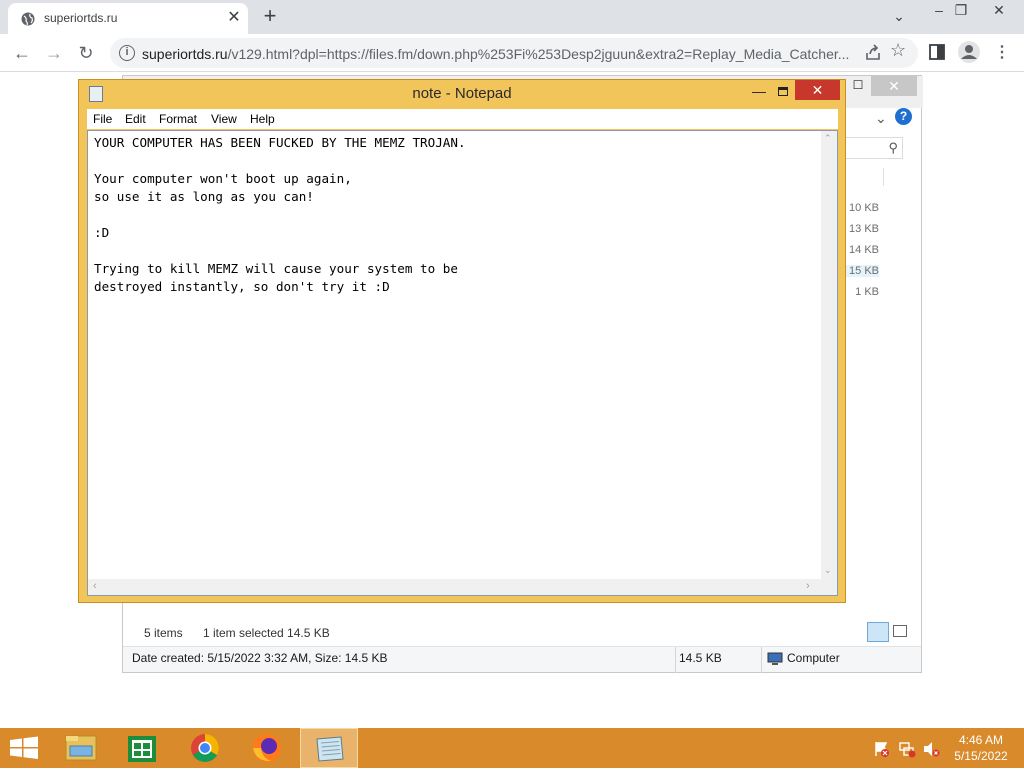  I want to click on menu-format: Format, so click(178, 119).